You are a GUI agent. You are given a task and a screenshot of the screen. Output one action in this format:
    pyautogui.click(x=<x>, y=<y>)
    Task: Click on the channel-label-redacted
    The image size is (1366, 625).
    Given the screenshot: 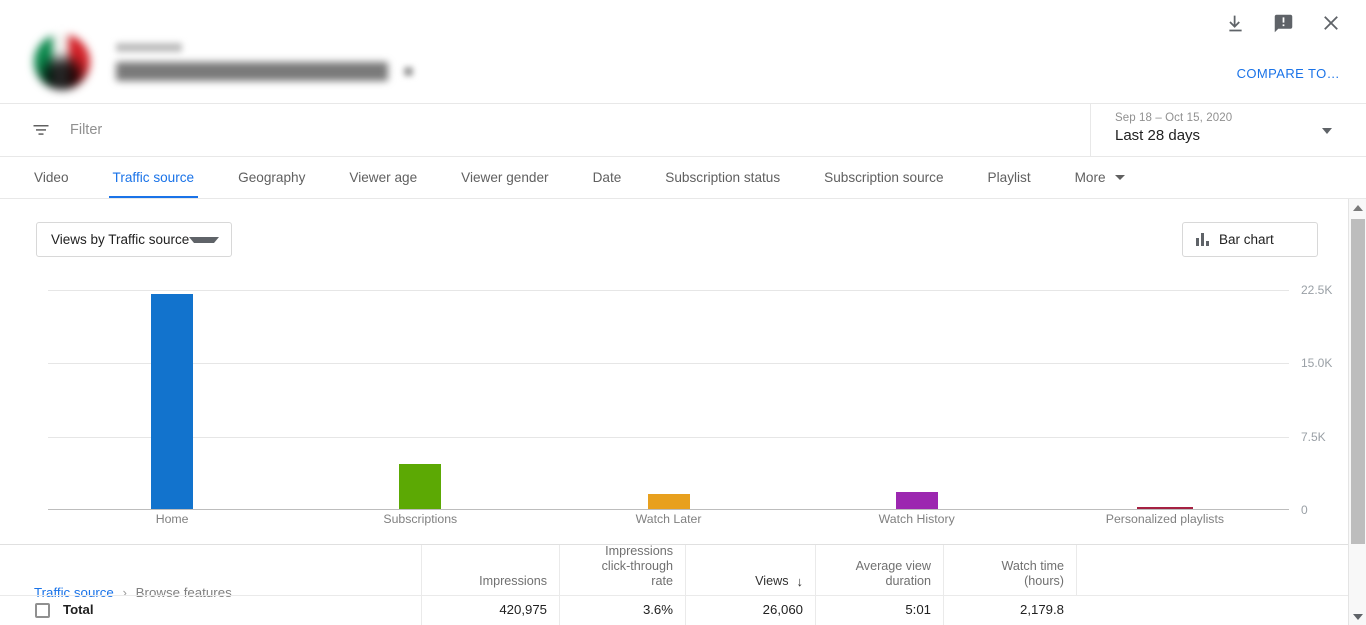 What is the action you would take?
    pyautogui.click(x=149, y=47)
    